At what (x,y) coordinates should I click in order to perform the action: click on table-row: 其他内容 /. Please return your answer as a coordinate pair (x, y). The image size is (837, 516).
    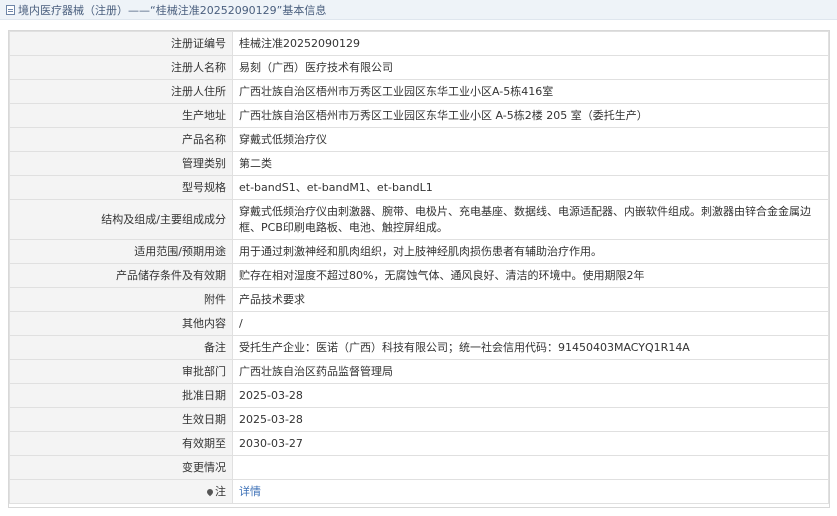
    Looking at the image, I should click on (419, 323).